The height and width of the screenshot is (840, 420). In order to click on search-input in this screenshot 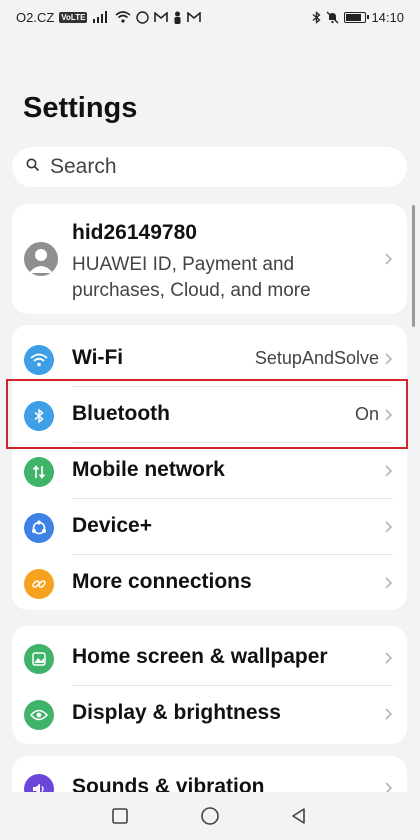, I will do `click(210, 167)`.